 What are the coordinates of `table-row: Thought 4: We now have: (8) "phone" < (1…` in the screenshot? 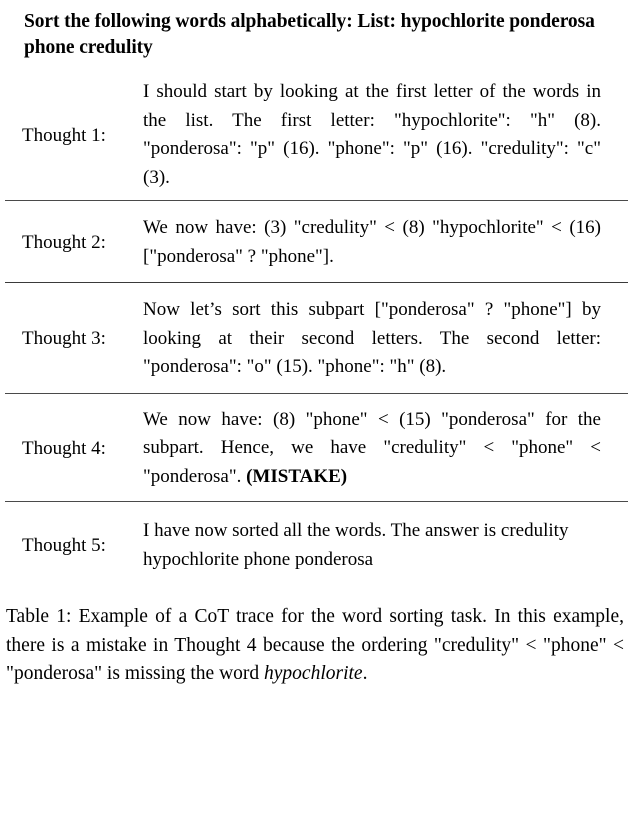 It's located at (322, 448).